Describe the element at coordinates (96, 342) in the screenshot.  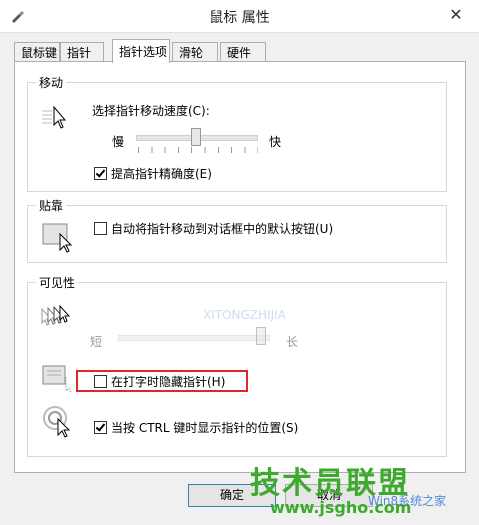
I see `trail-short-label: 短` at that location.